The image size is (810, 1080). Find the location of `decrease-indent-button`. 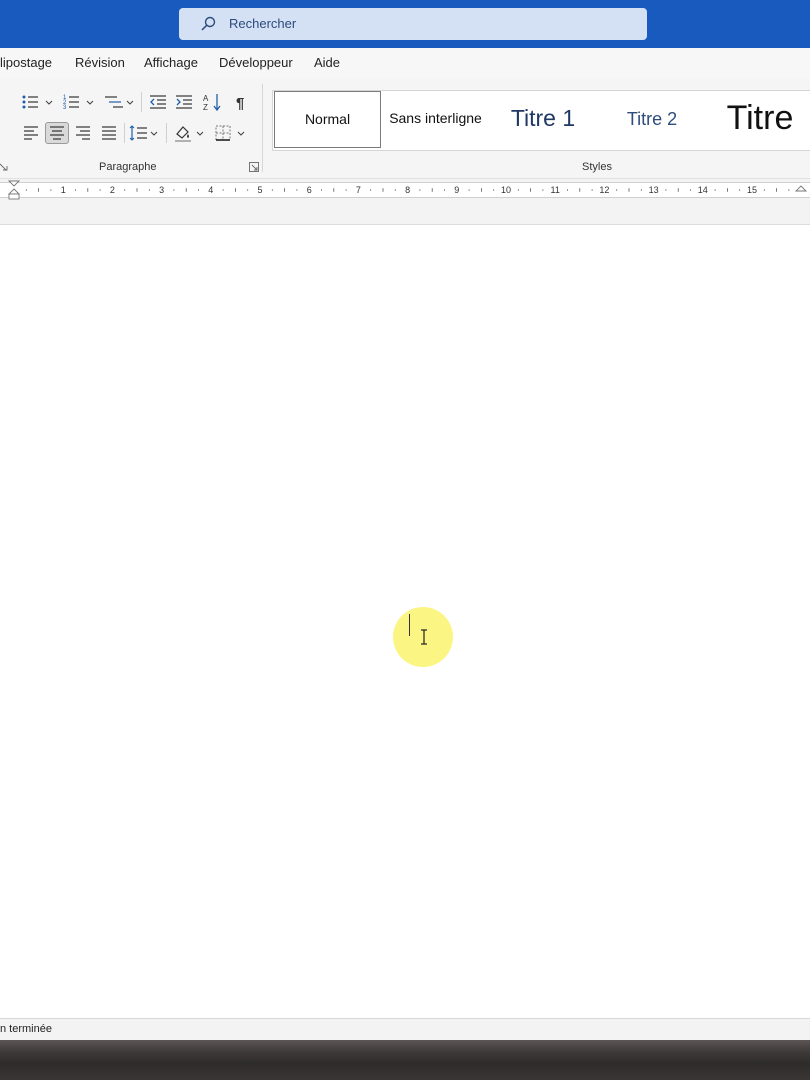

decrease-indent-button is located at coordinates (158, 102).